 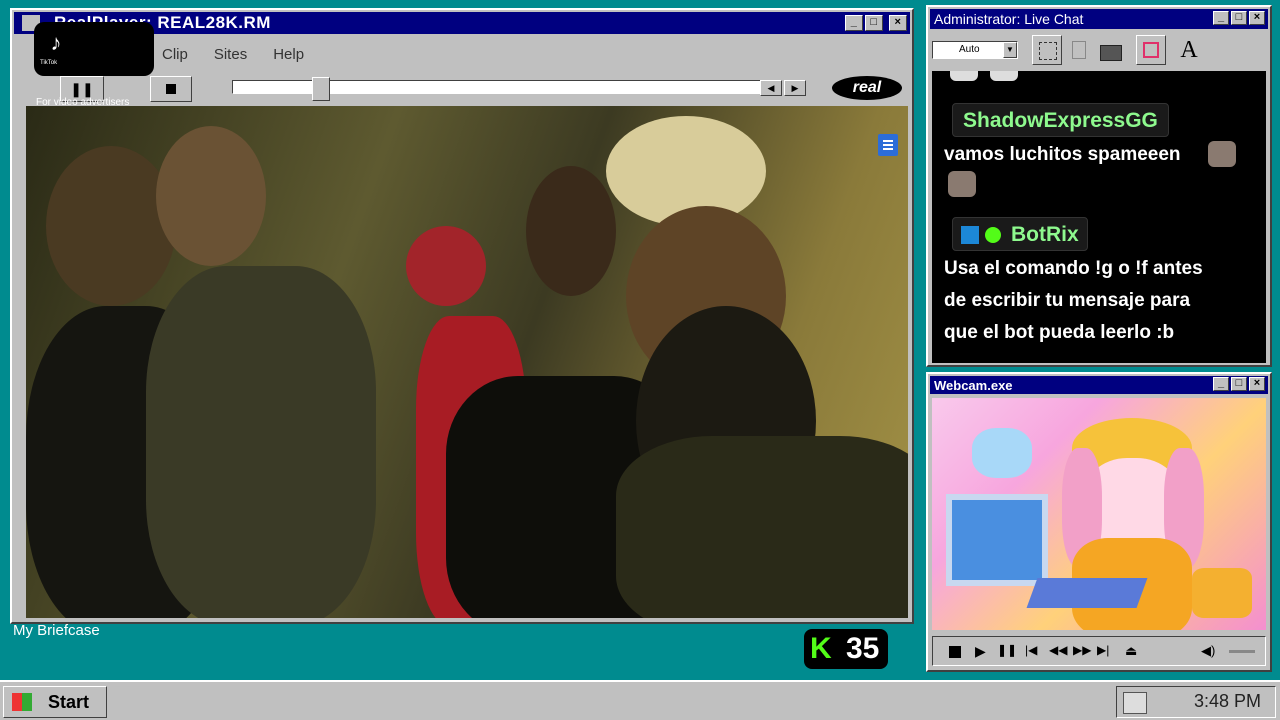 I want to click on font-size-combo: Auto ▼, so click(x=975, y=50).